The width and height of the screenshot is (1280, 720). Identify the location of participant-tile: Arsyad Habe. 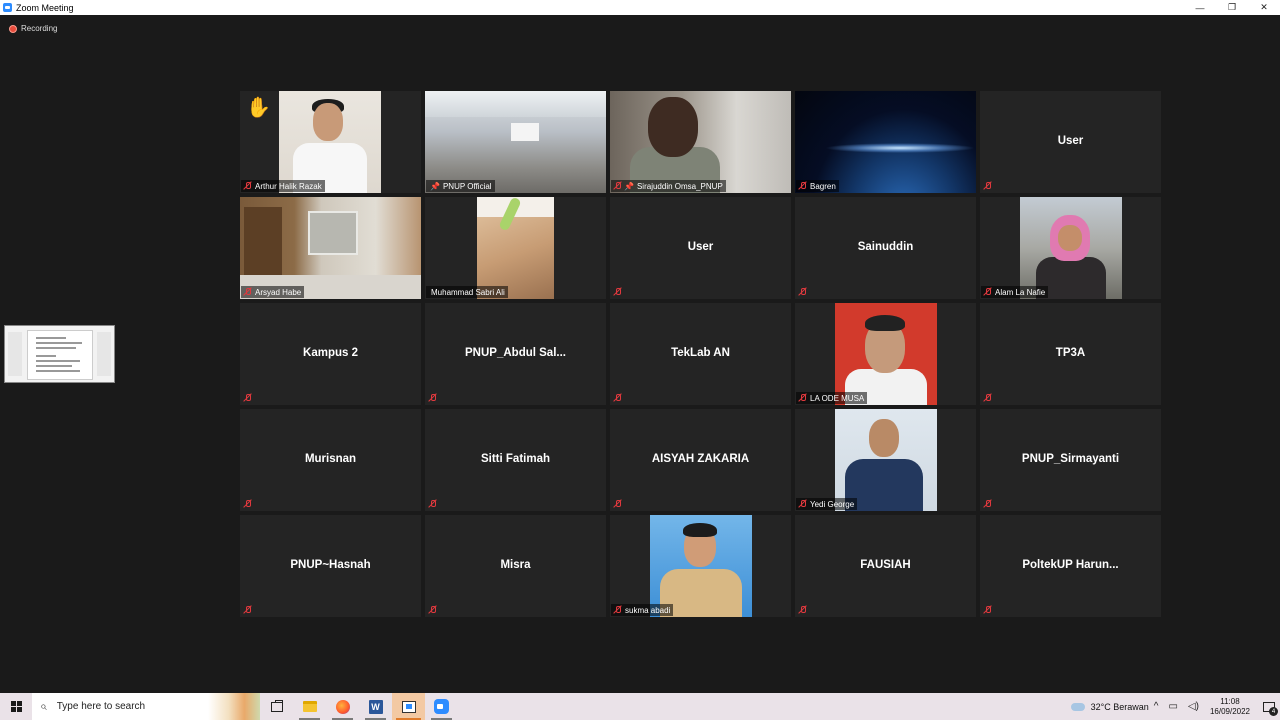
(330, 248).